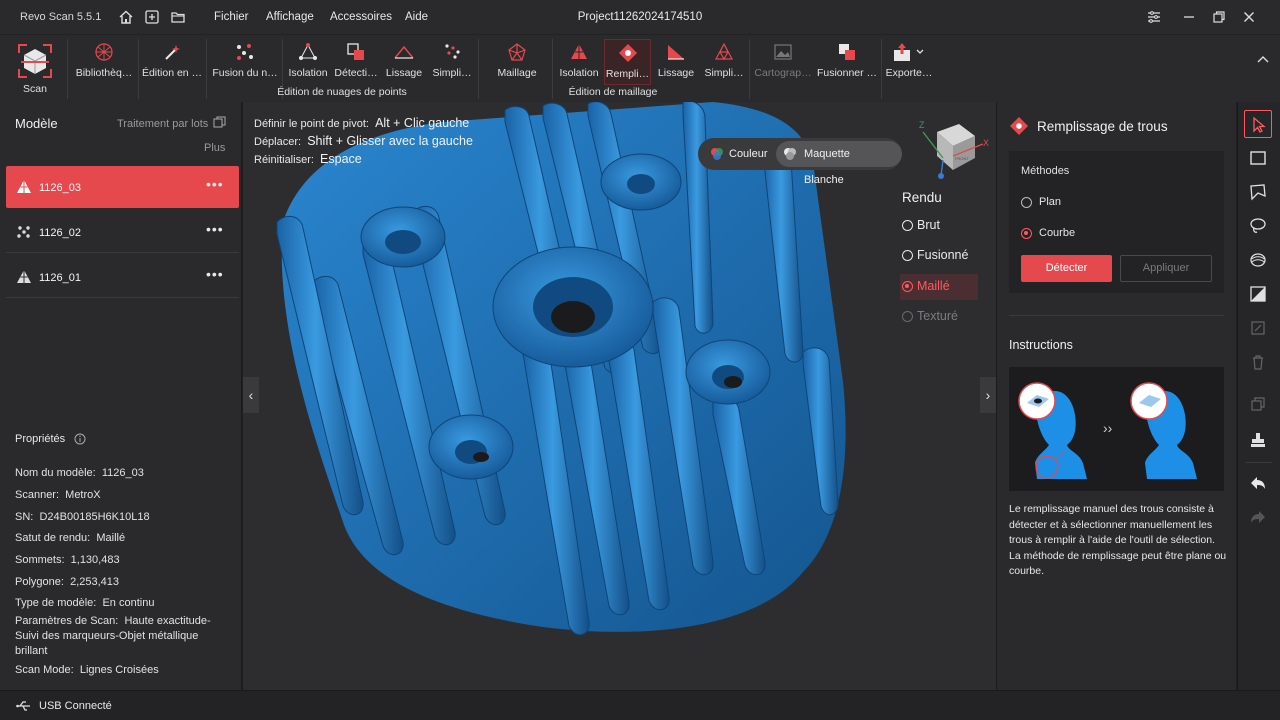 The width and height of the screenshot is (1280, 720). What do you see at coordinates (214, 148) in the screenshot?
I see `more-link: Plus` at bounding box center [214, 148].